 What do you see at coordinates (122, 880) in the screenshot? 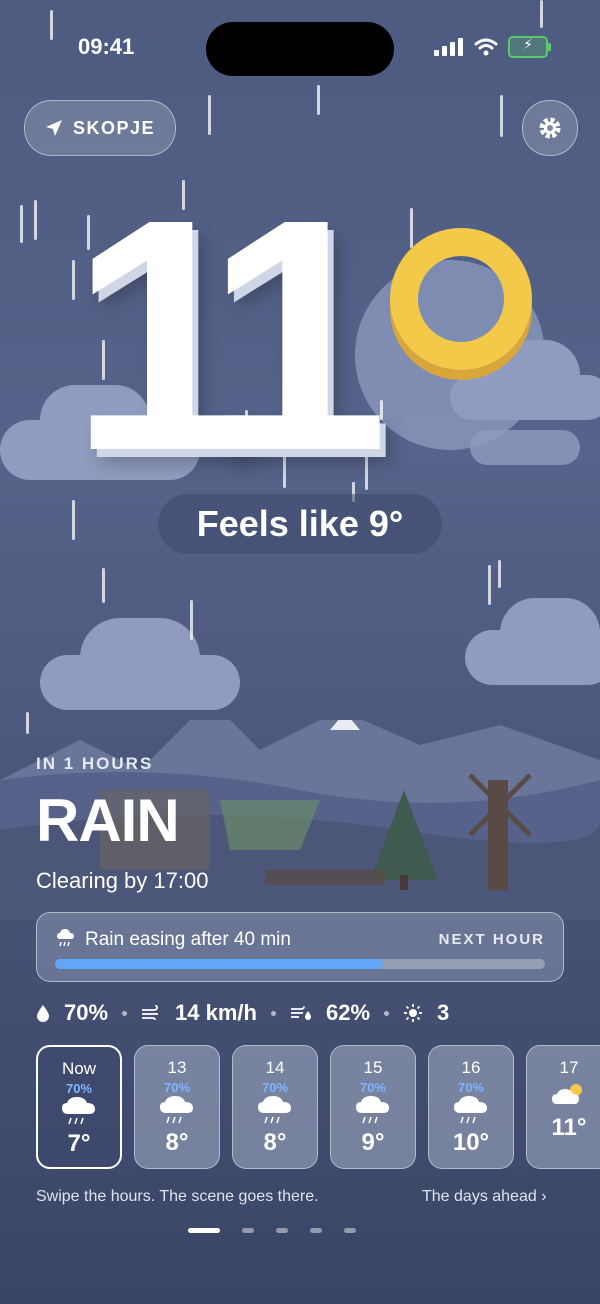
I see `clearing-text: Clearing by 17:00` at bounding box center [122, 880].